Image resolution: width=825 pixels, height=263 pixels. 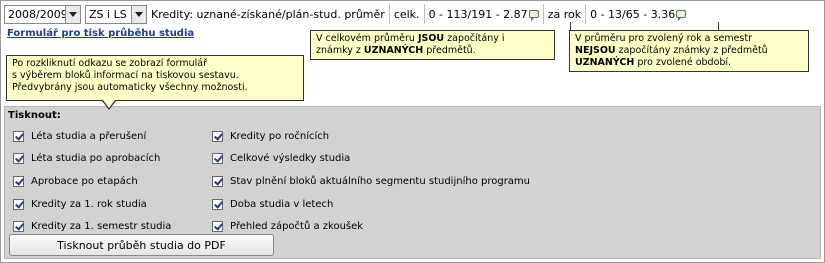 I want to click on tooltip-text: započítány známky z předmětů, so click(x=691, y=50).